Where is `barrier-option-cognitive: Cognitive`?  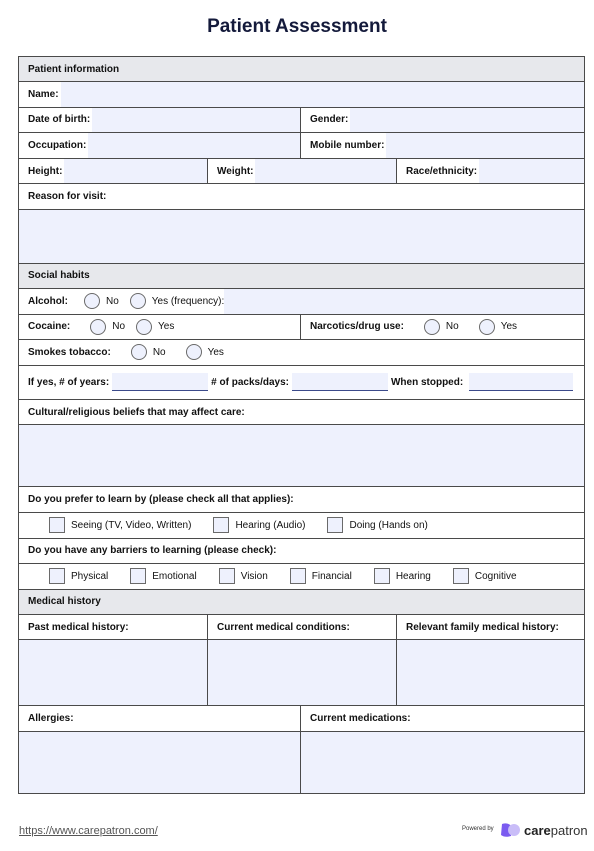
barrier-option-cognitive: Cognitive is located at coordinates (484, 576).